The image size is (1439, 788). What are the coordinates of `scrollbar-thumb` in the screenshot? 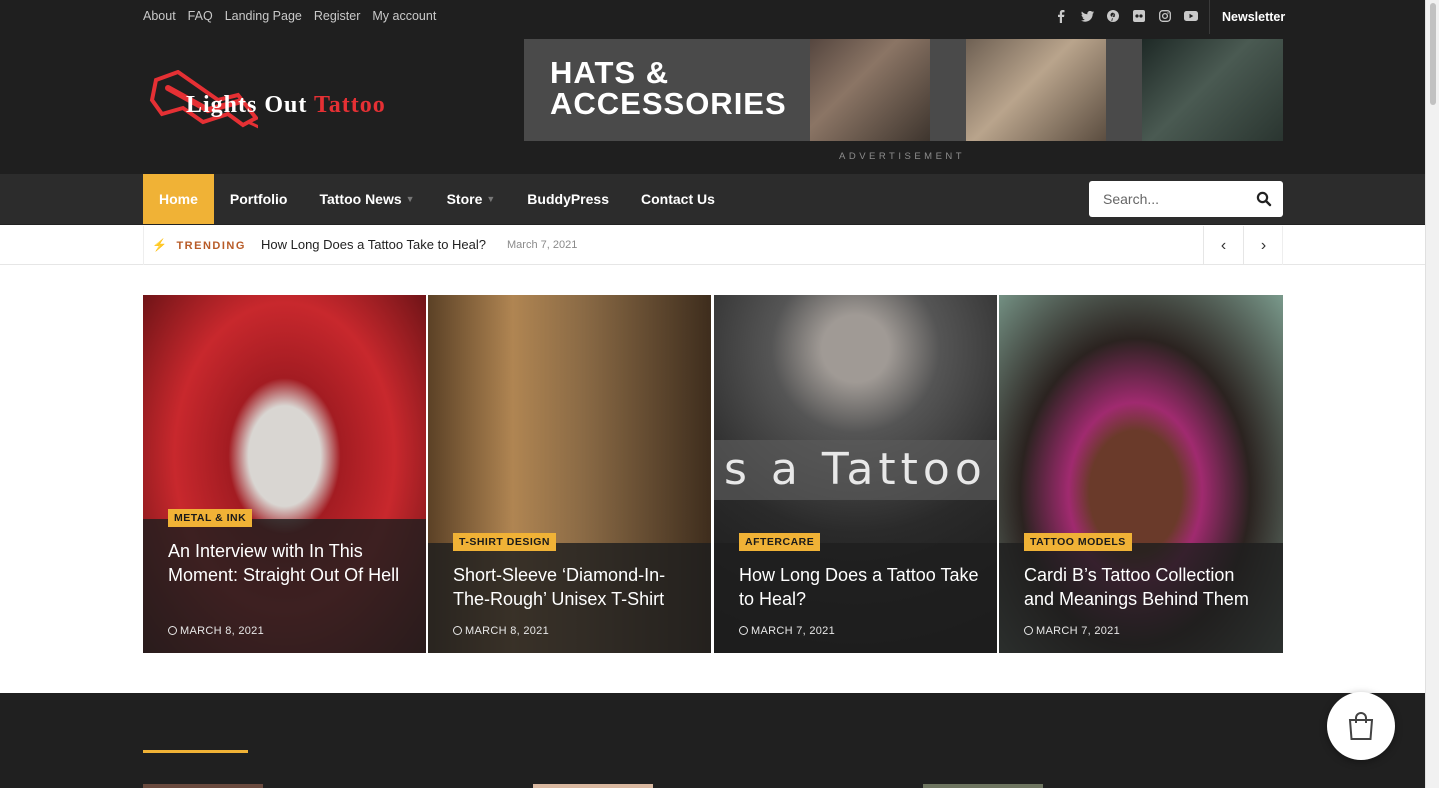 It's located at (1433, 54).